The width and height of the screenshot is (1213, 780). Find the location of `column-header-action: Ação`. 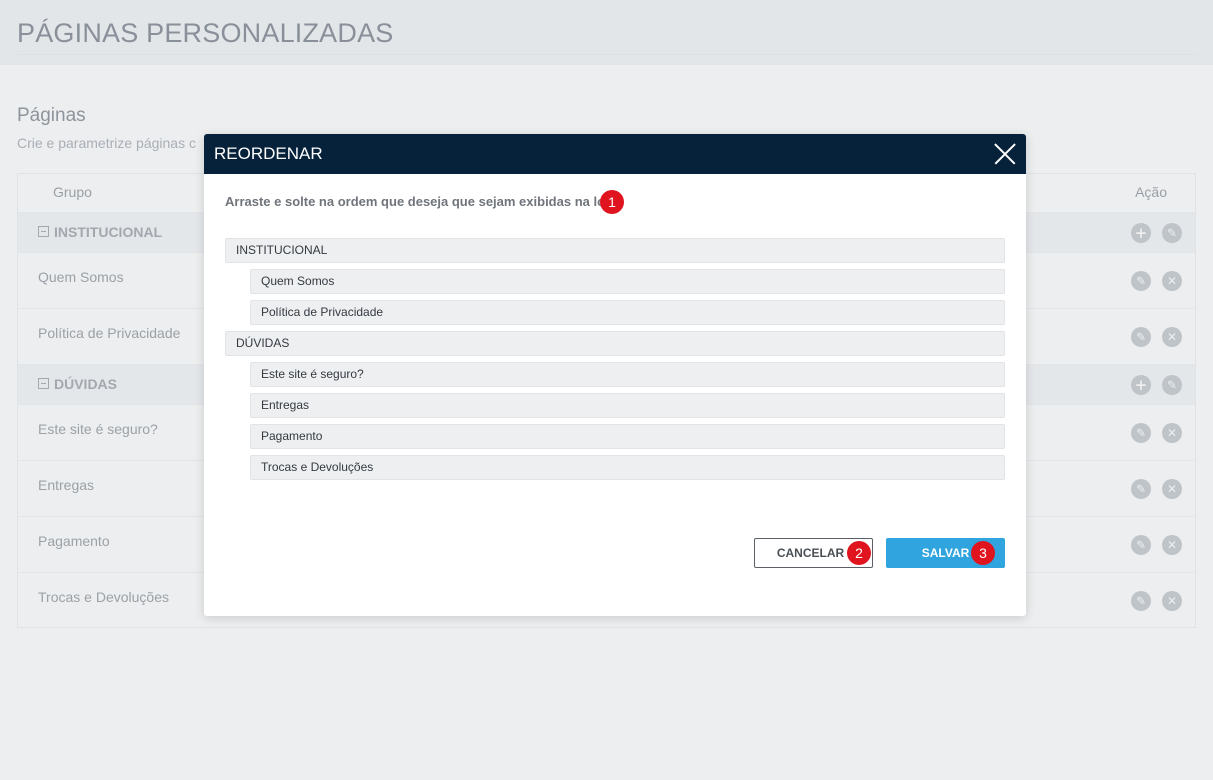

column-header-action: Ação is located at coordinates (1151, 192).